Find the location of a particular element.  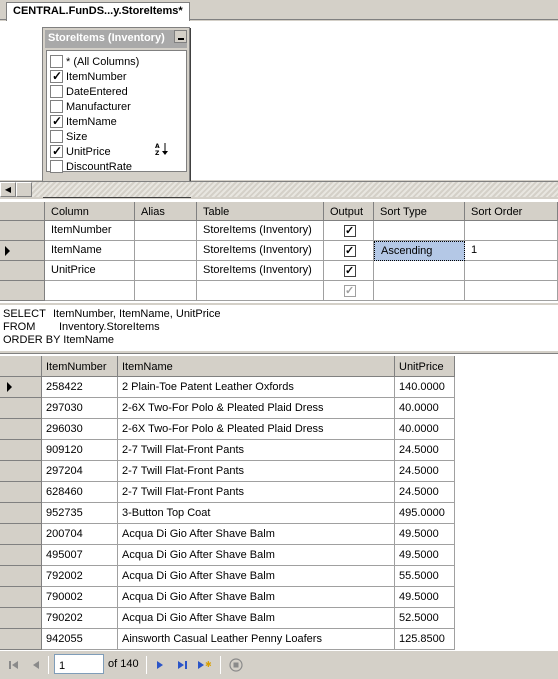

column-list-item: DiscountRate is located at coordinates (110, 166).